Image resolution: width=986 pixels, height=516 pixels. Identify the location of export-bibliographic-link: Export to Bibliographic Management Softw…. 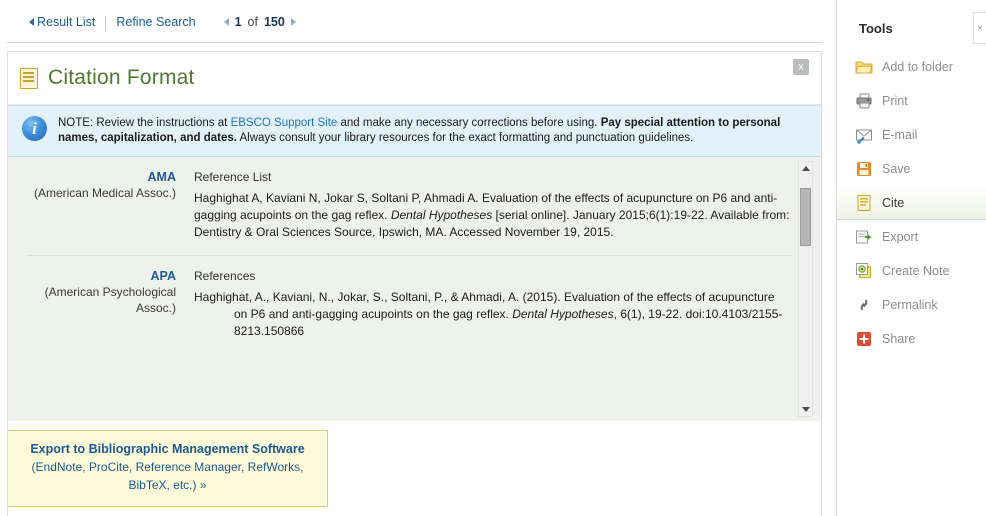
(167, 449).